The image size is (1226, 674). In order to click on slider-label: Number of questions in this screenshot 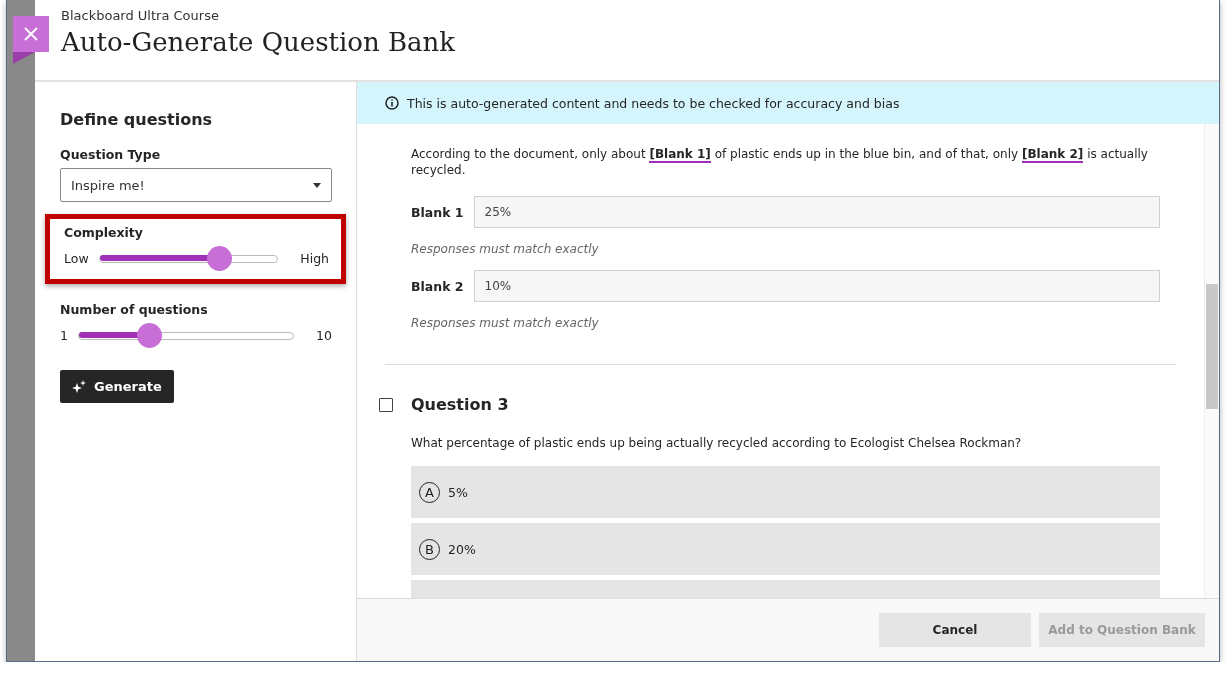, I will do `click(134, 309)`.